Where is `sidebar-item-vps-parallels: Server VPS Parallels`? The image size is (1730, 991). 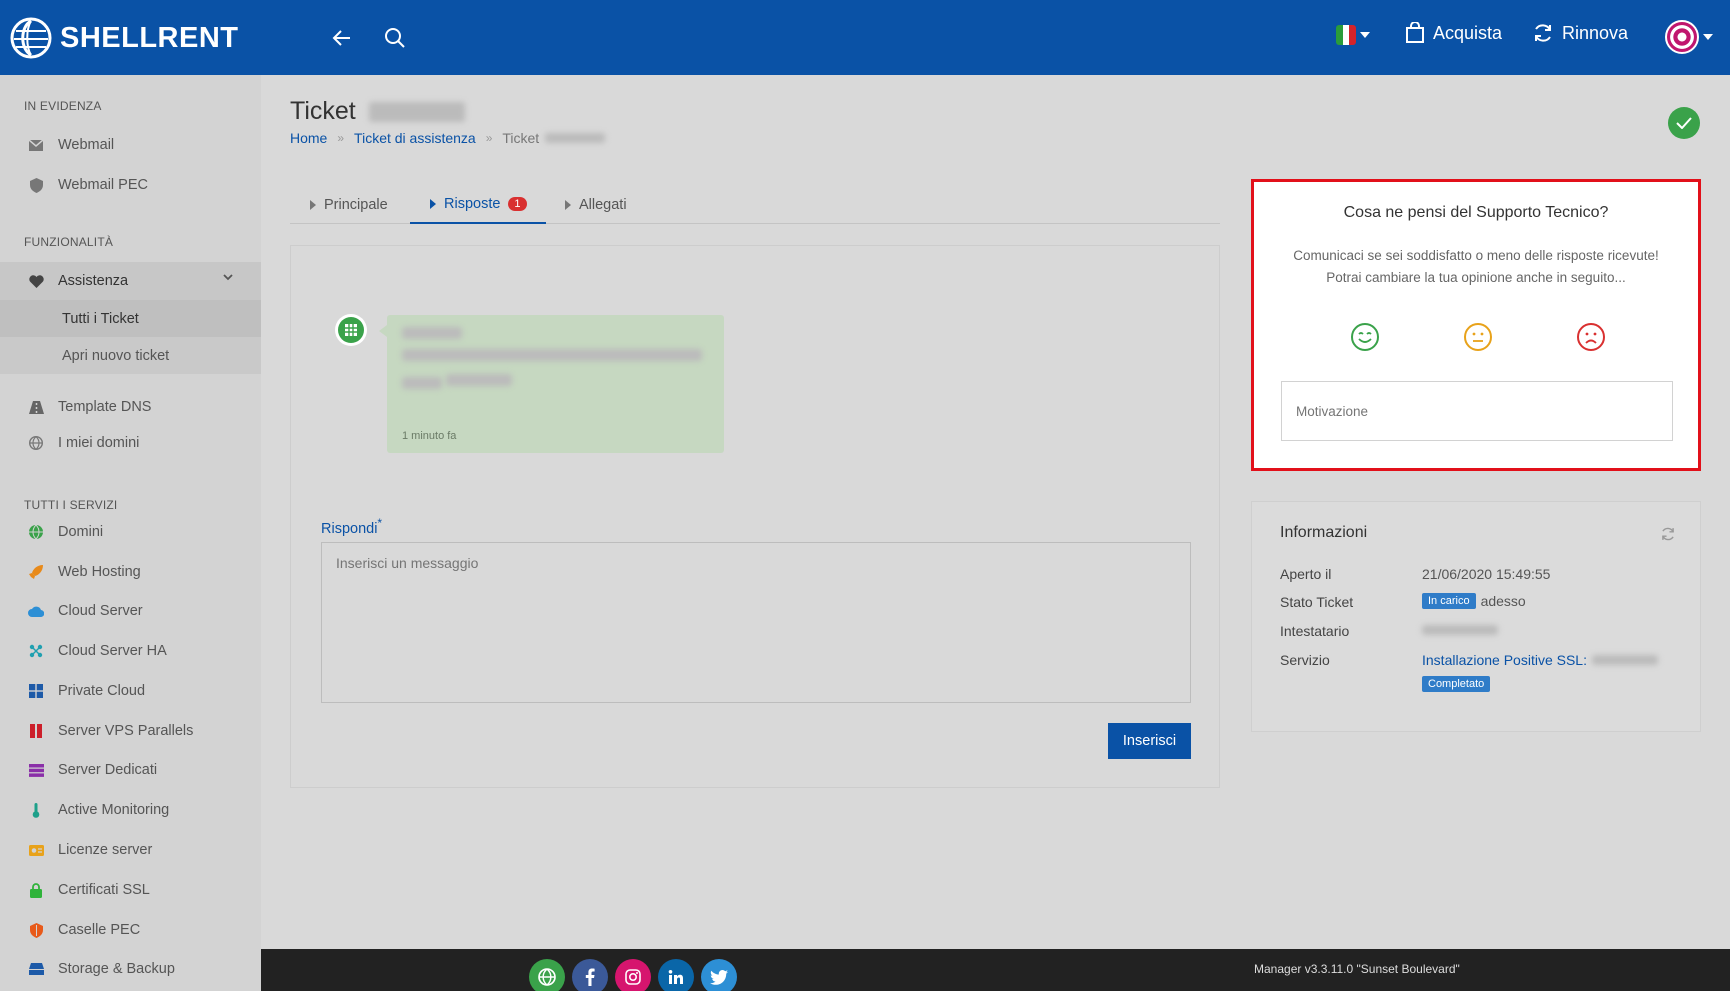 sidebar-item-vps-parallels: Server VPS Parallels is located at coordinates (130, 731).